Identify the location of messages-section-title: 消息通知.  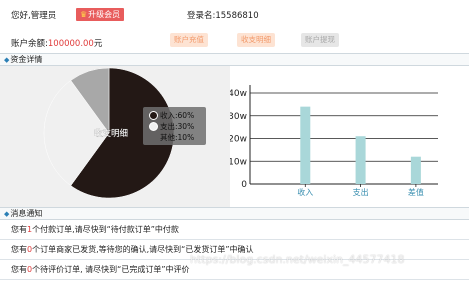
(26, 213).